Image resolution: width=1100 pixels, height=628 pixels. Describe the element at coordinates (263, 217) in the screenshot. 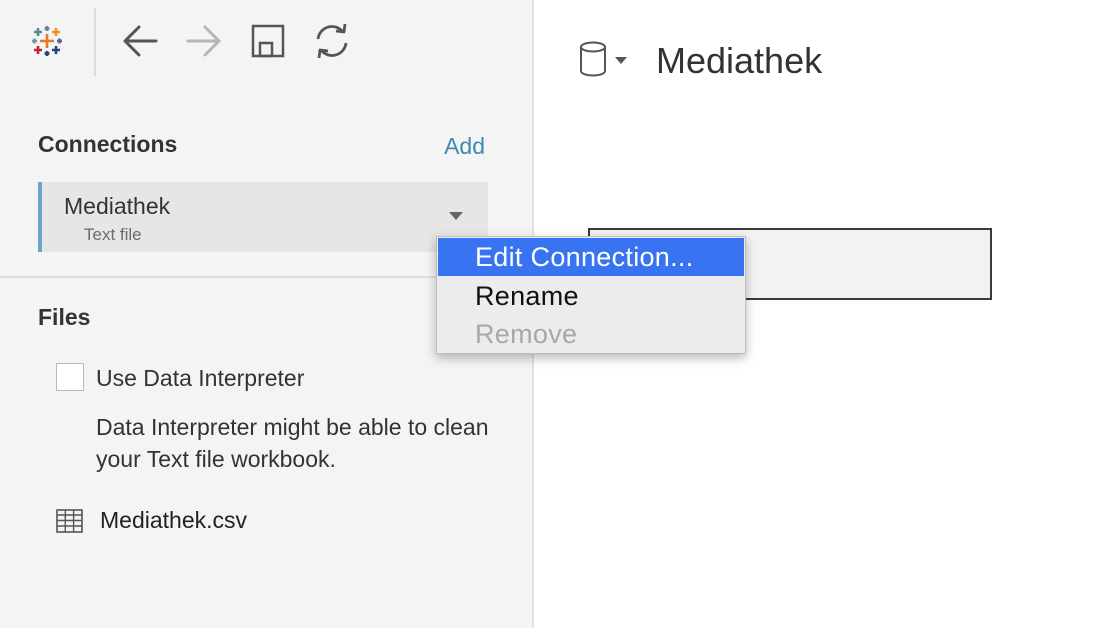

I see `connection-item: Mediathek Text file` at that location.